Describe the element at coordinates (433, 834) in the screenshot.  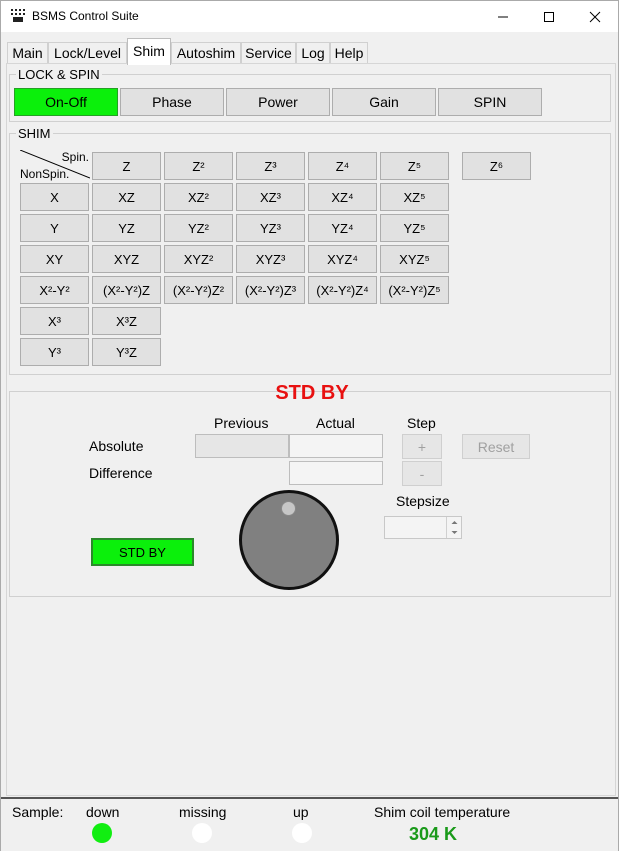
I see `temperature-value: 304 K` at that location.